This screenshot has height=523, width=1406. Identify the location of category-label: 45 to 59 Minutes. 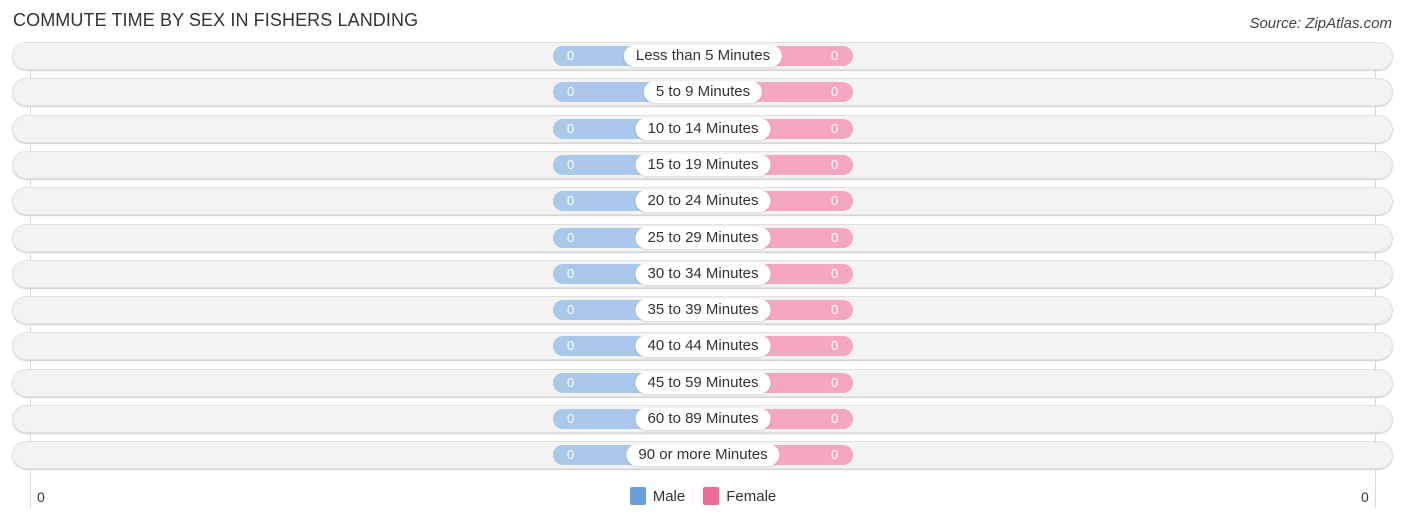
(703, 382).